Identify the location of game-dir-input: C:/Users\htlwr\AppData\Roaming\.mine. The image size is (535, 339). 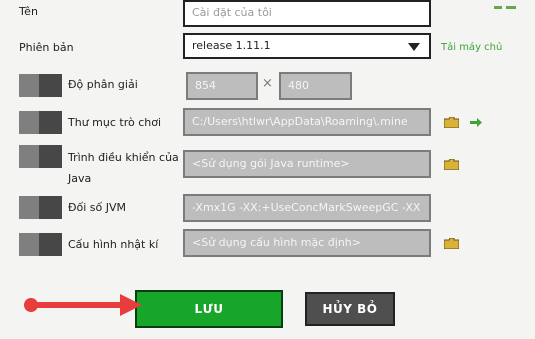
(307, 122).